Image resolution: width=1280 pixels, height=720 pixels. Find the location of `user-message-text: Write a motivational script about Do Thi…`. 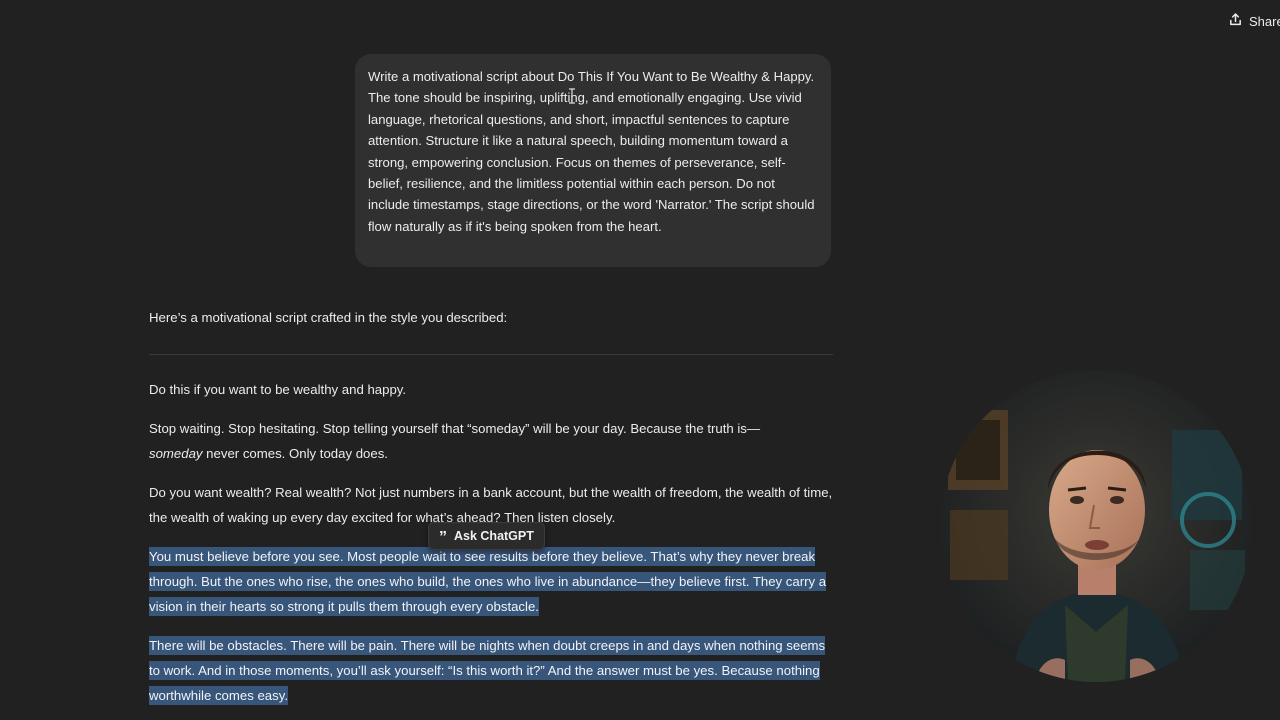

user-message-text: Write a motivational script about Do Thi… is located at coordinates (591, 151).